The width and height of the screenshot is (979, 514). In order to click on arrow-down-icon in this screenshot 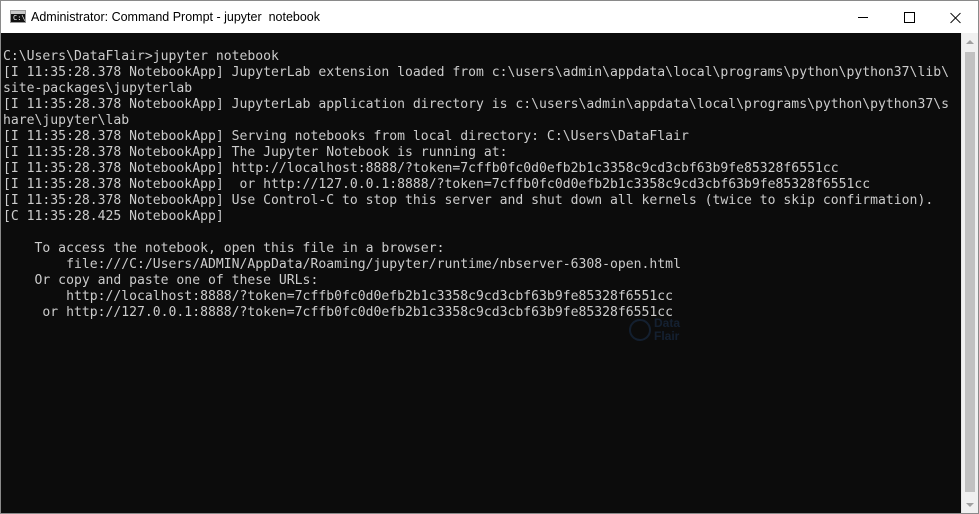, I will do `click(970, 504)`.